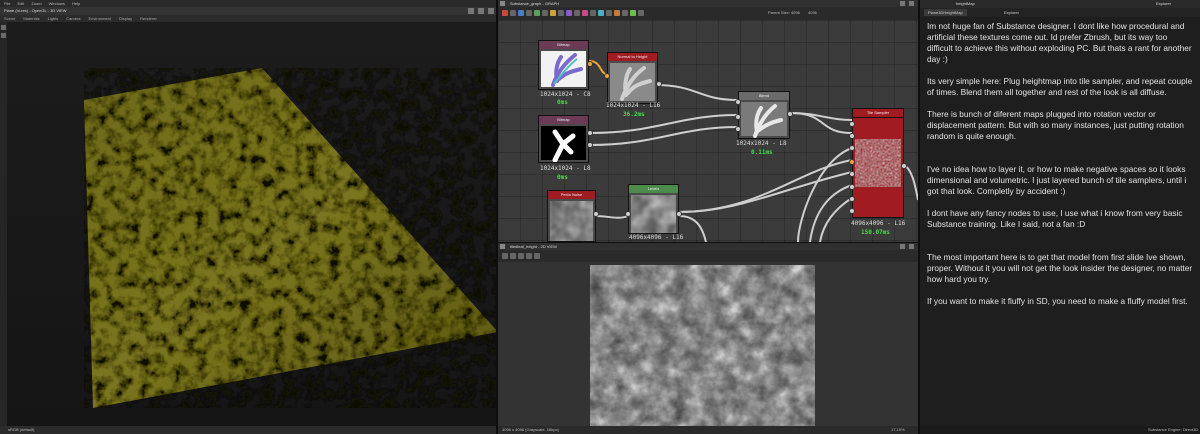  I want to click on menu-lights: Lights, so click(53, 18).